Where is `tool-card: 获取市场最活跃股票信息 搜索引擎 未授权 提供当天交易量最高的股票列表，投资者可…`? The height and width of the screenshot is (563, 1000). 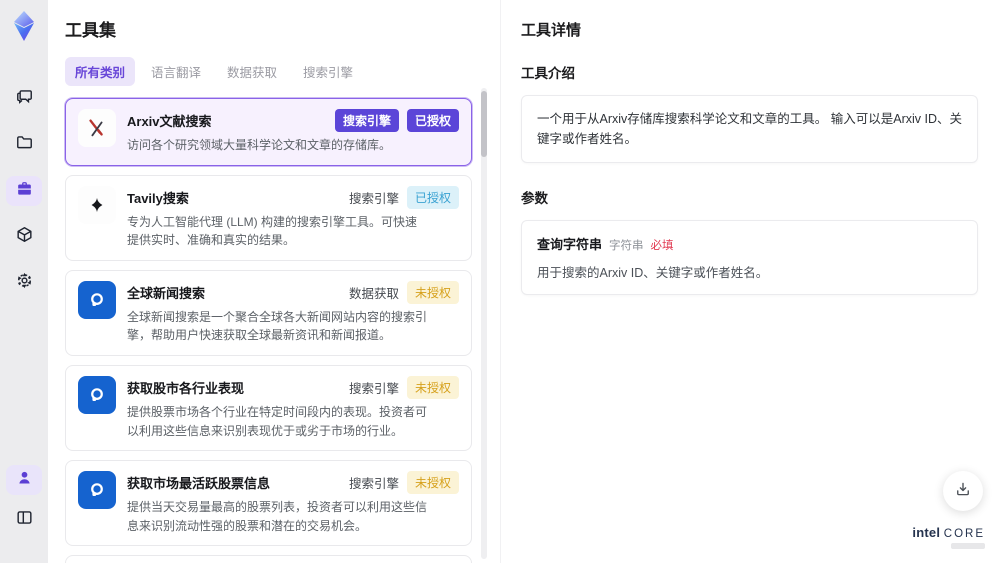 tool-card: 获取市场最活跃股票信息 搜索引擎 未授权 提供当天交易量最高的股票列表，投资者可… is located at coordinates (268, 503).